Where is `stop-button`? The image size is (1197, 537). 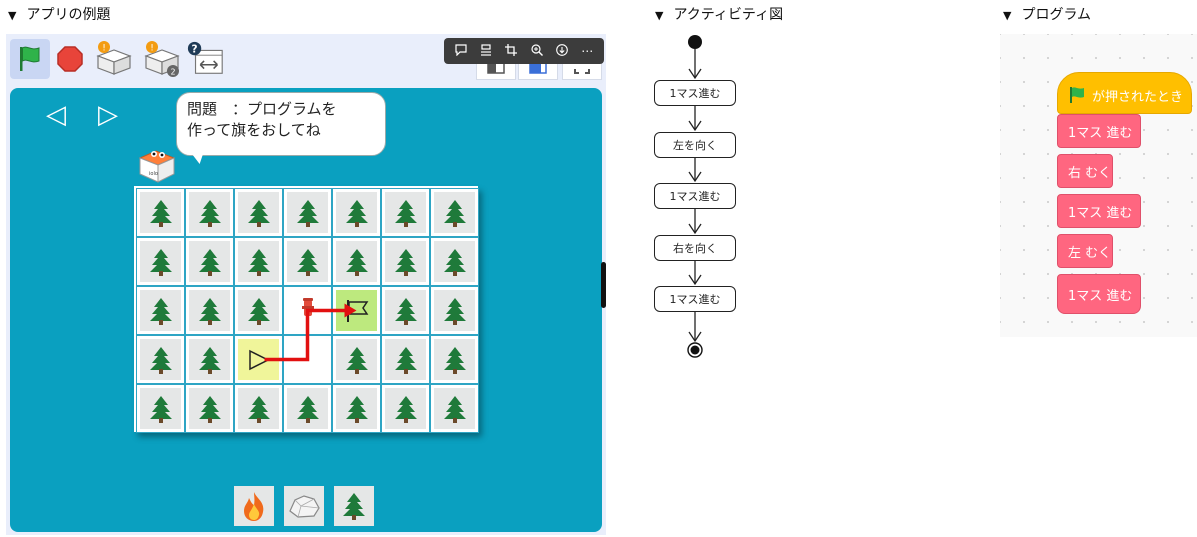 stop-button is located at coordinates (70, 59).